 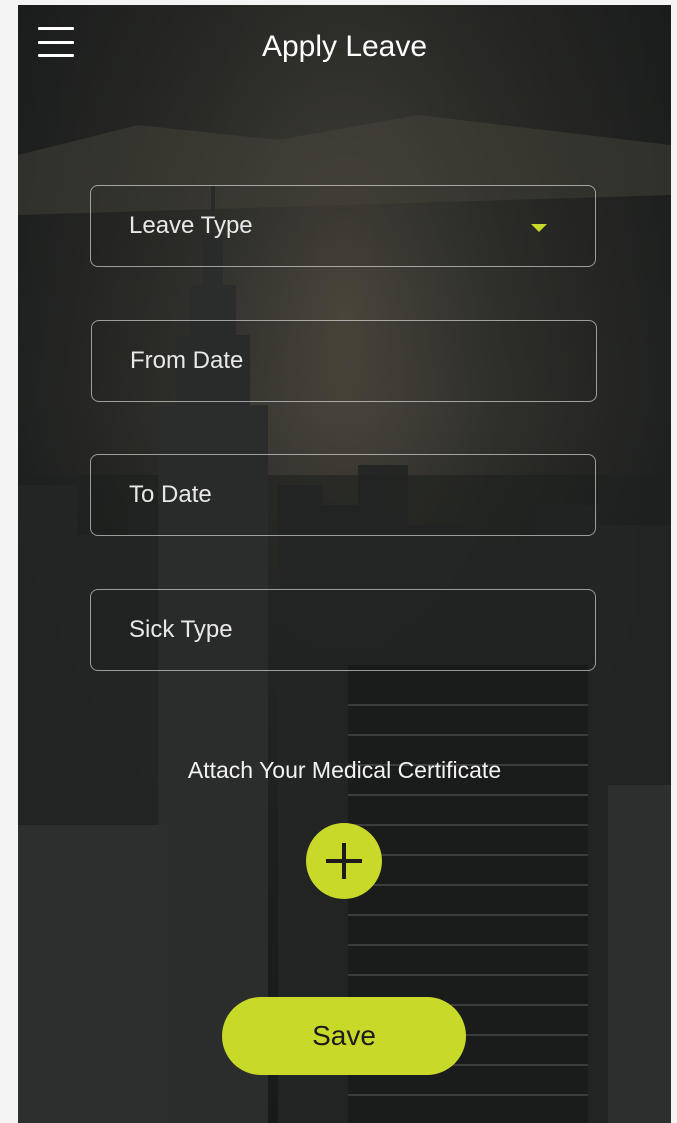 What do you see at coordinates (539, 228) in the screenshot?
I see `dropdown-caret-icon` at bounding box center [539, 228].